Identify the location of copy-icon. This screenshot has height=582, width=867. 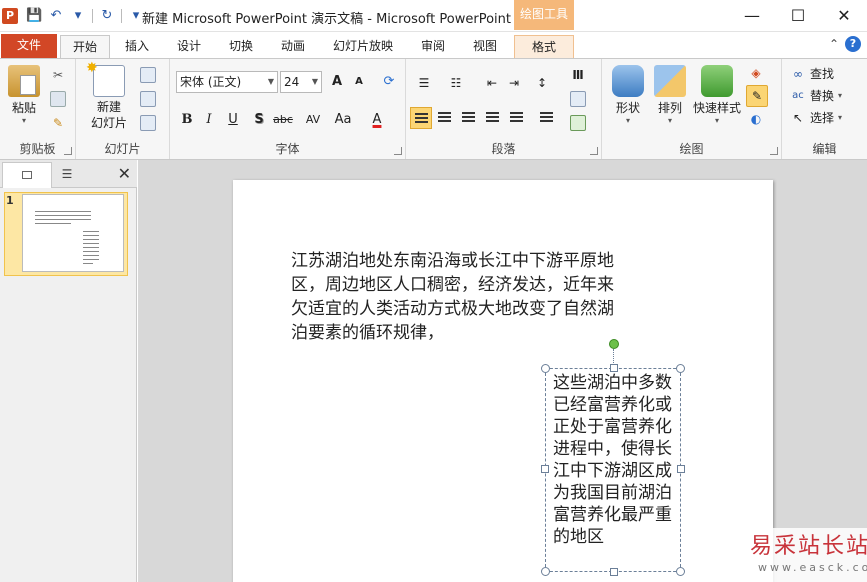
(58, 99).